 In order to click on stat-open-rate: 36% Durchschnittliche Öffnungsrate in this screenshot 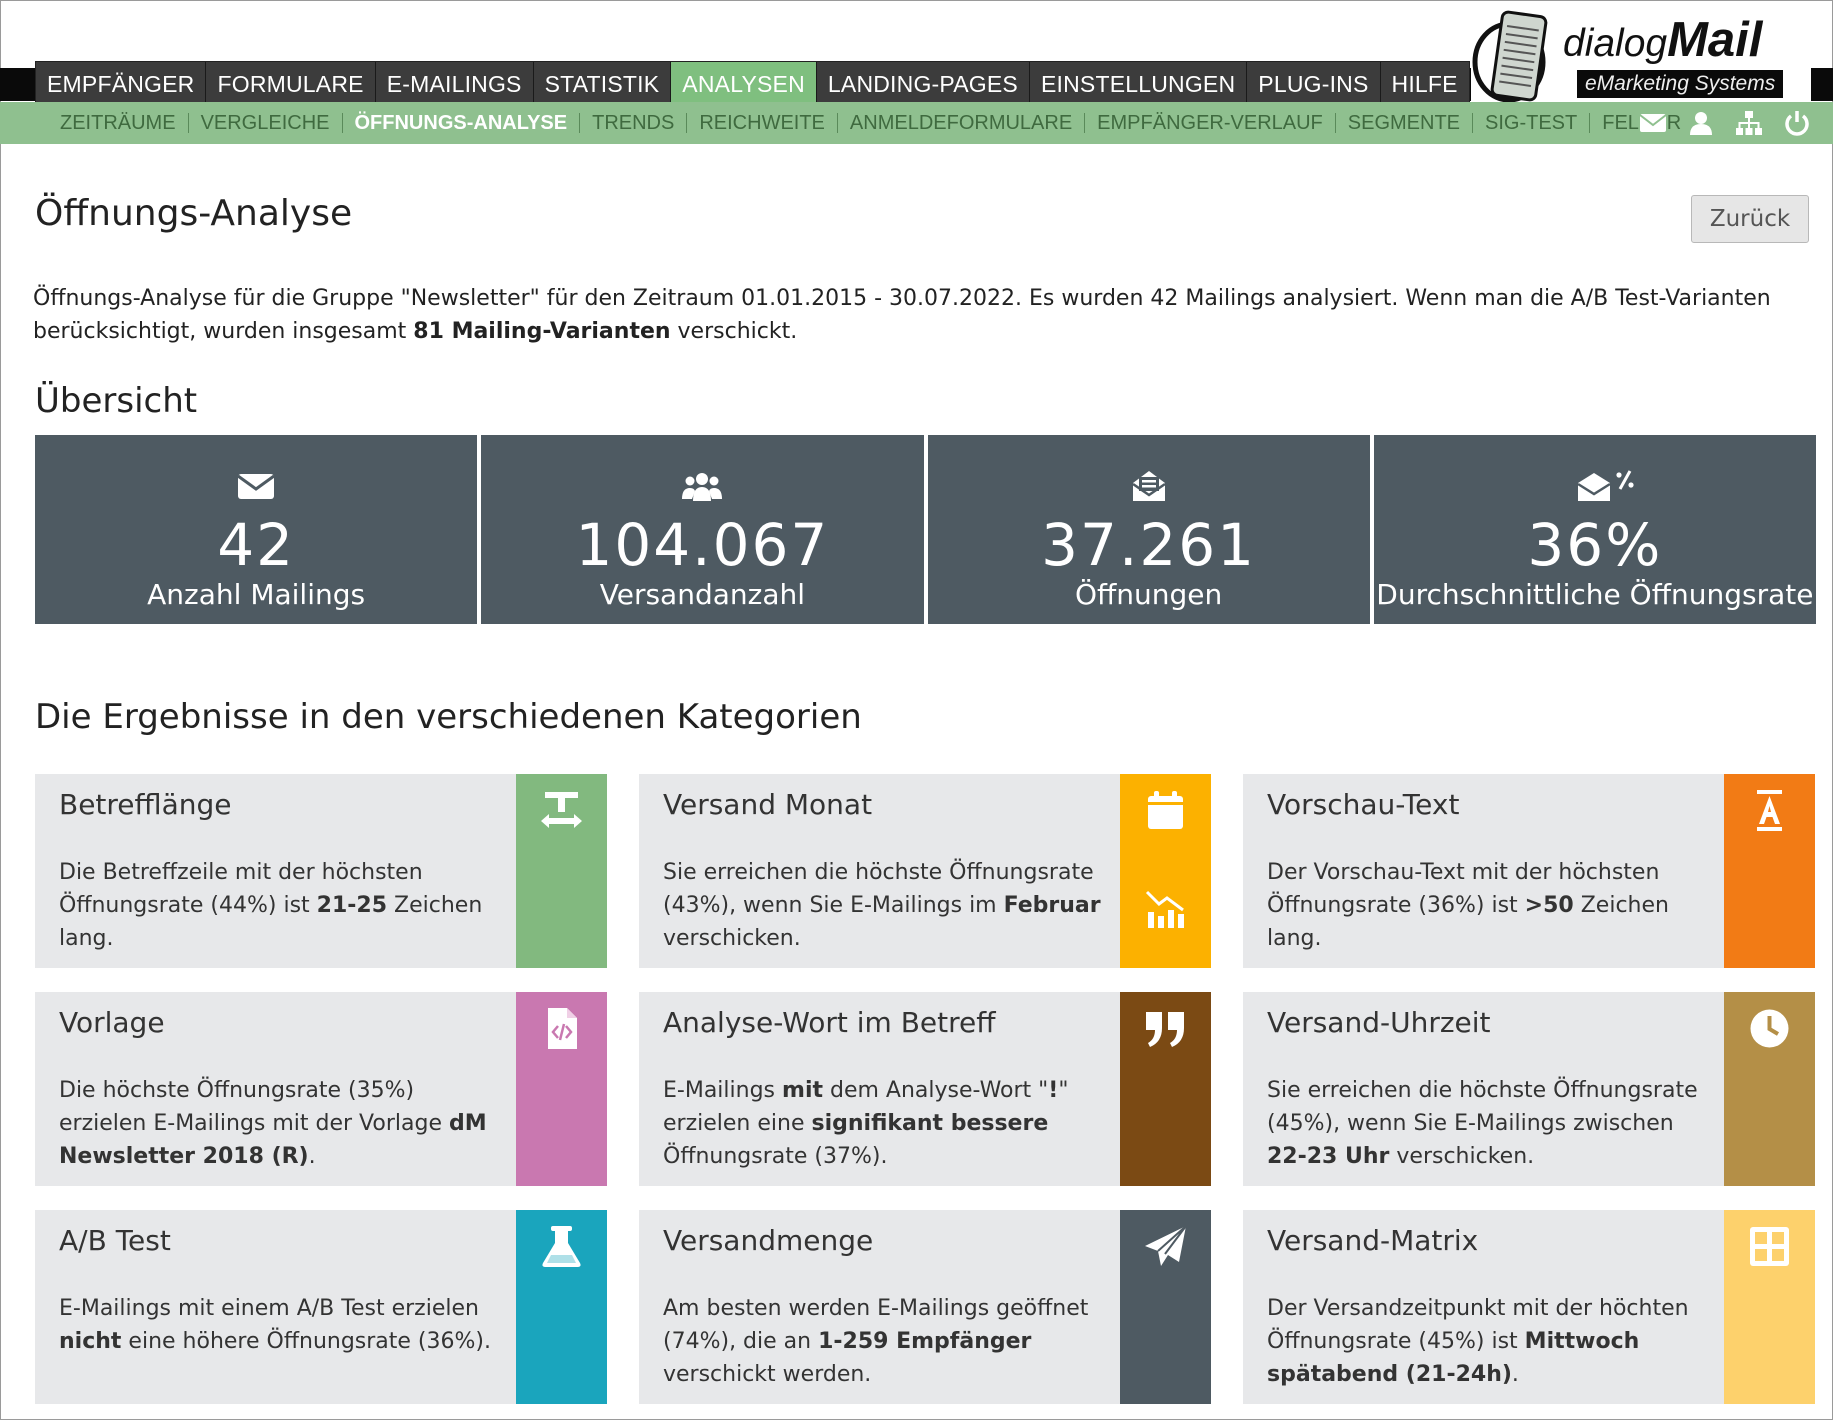, I will do `click(1594, 529)`.